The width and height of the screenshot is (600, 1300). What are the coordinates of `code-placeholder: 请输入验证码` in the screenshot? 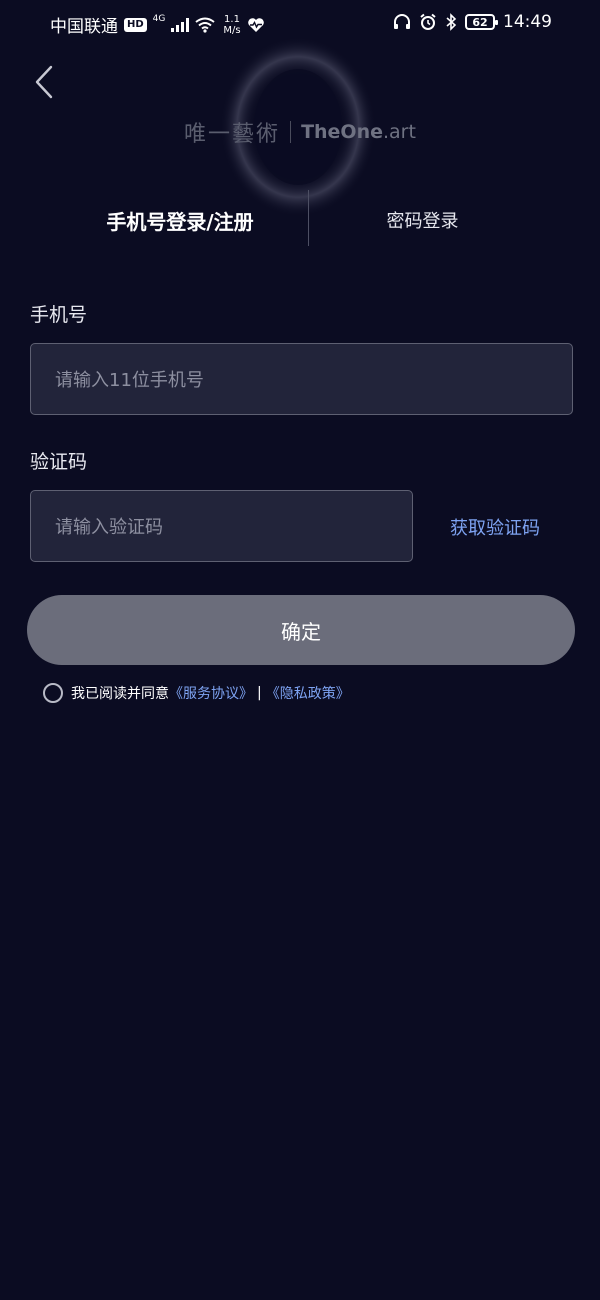 It's located at (109, 527).